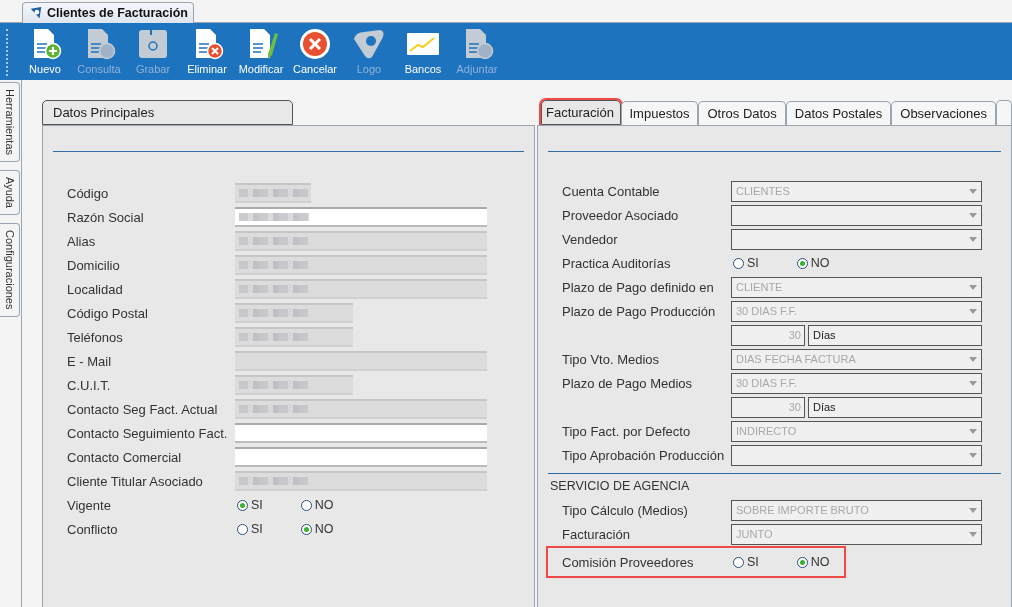  What do you see at coordinates (644, 455) in the screenshot?
I see `field-label: Tipo Aprobación Producción` at bounding box center [644, 455].